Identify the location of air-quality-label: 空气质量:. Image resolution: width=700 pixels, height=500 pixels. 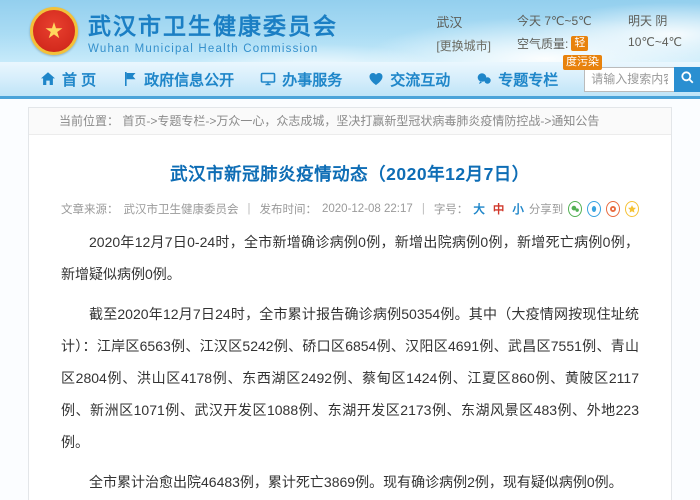
(543, 44).